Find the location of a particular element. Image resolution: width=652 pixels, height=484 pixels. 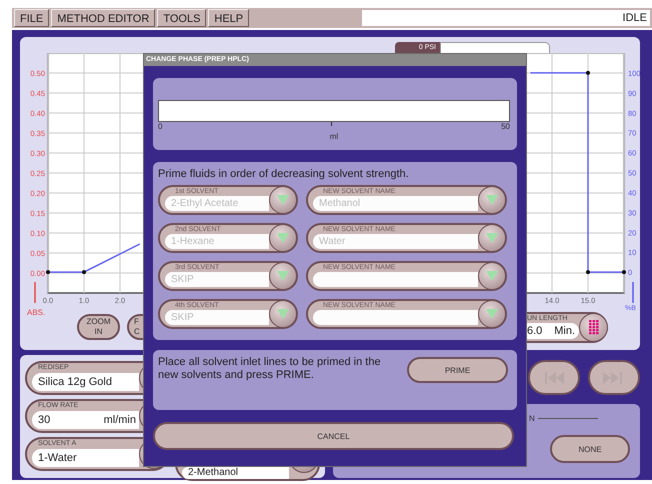

keypad-button is located at coordinates (593, 327).